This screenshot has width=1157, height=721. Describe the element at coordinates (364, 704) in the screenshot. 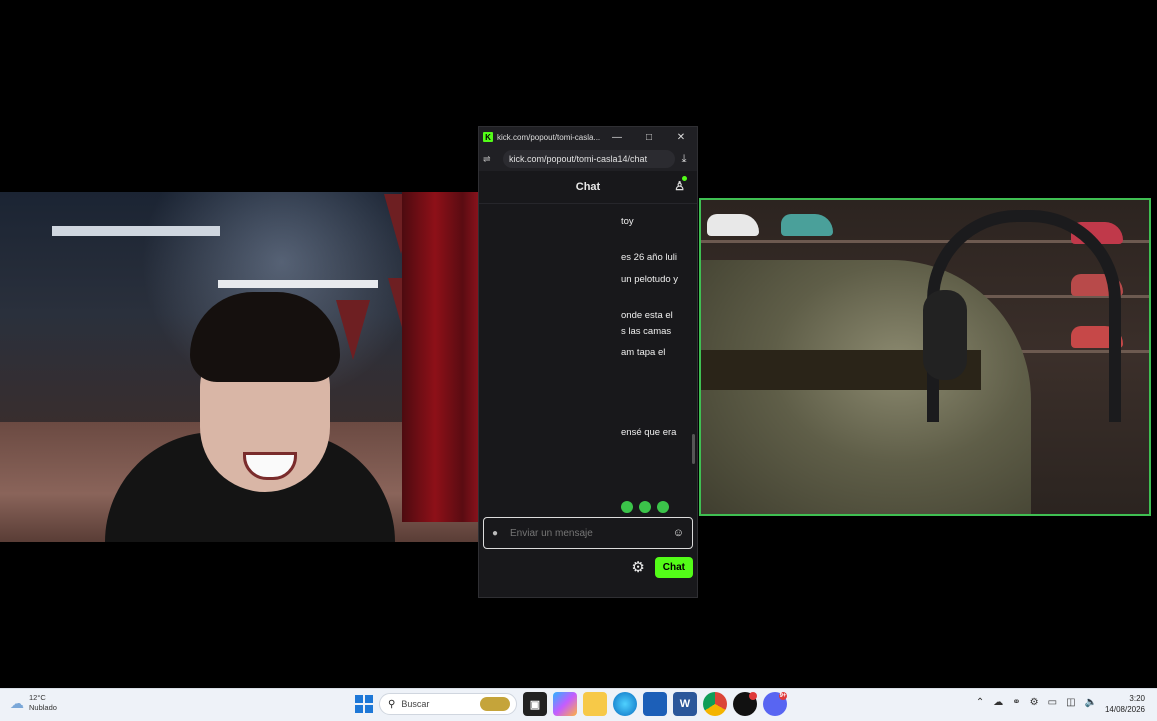

I see `windows-start-icon` at that location.